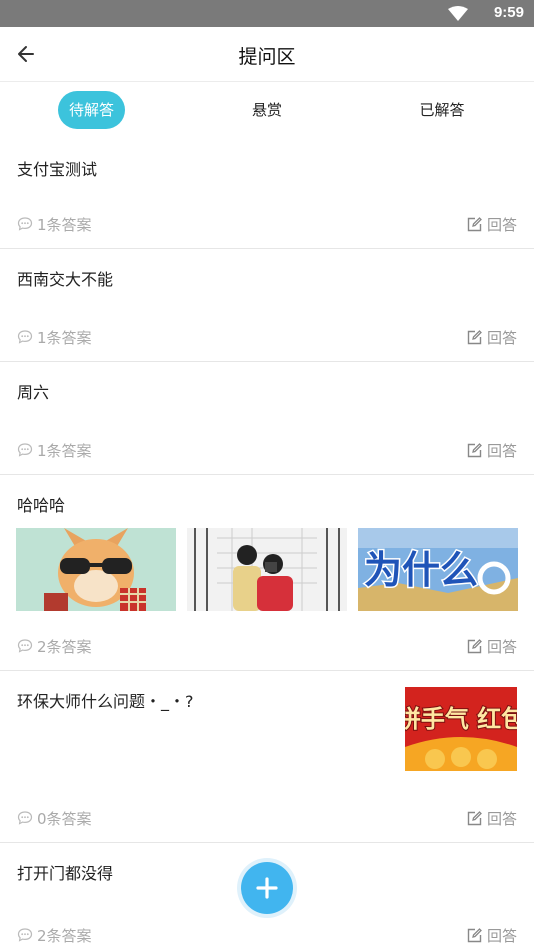 Image resolution: width=534 pixels, height=949 pixels. I want to click on add-question-button, so click(267, 888).